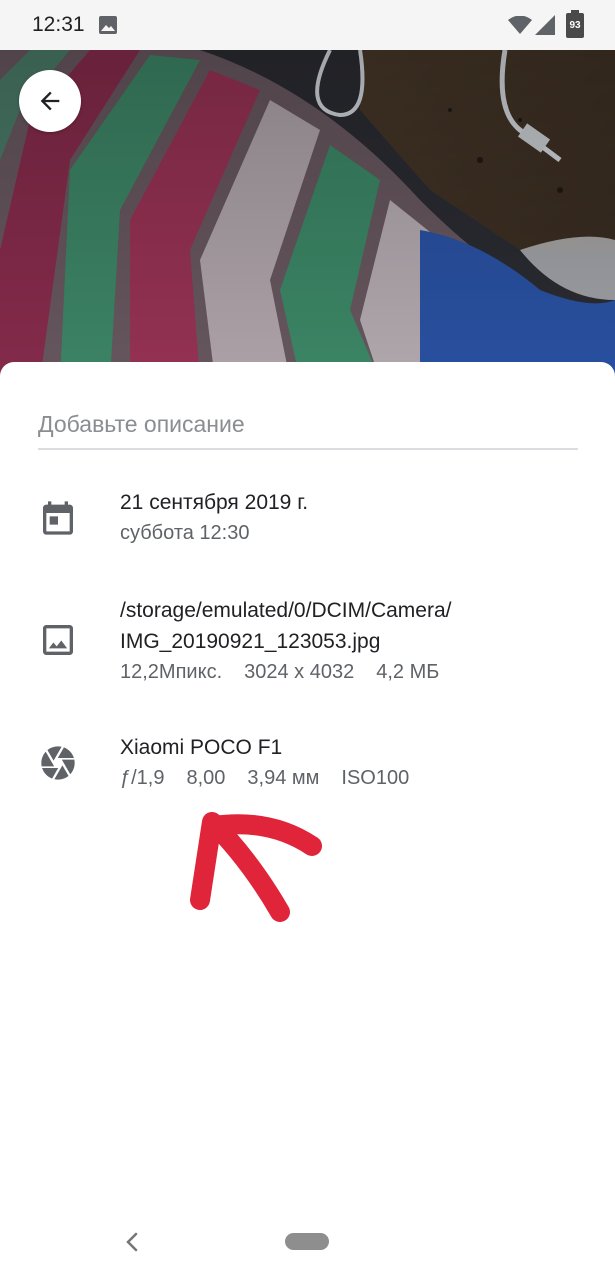  What do you see at coordinates (307, 25) in the screenshot?
I see `status-bar: 12:31 93` at bounding box center [307, 25].